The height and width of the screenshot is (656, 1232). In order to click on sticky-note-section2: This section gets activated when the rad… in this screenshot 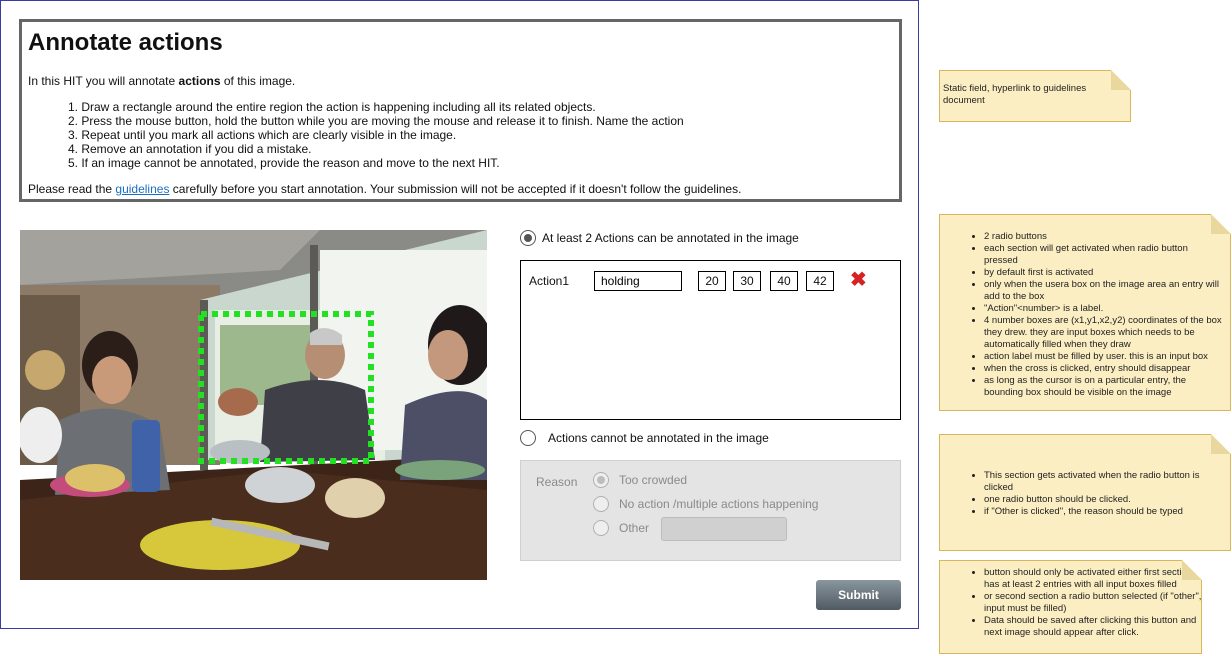, I will do `click(1085, 492)`.